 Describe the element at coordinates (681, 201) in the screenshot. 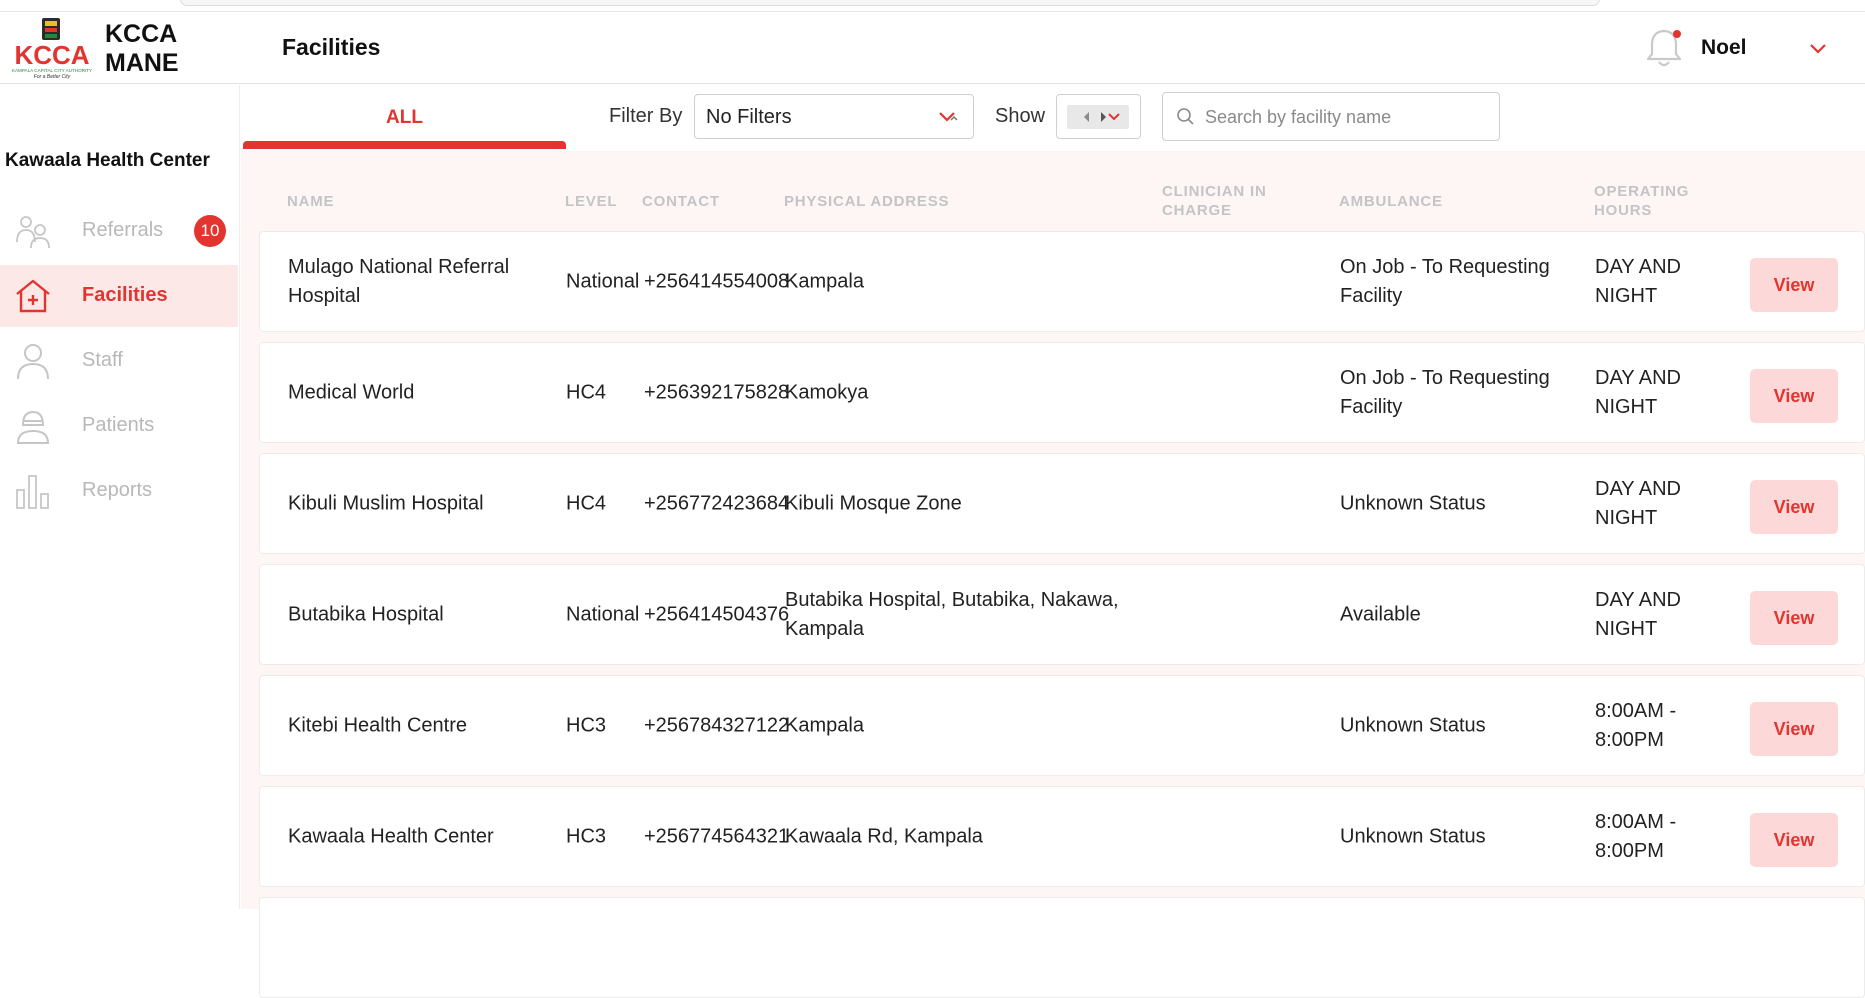

I see `column-header-contact: CONTACT` at that location.